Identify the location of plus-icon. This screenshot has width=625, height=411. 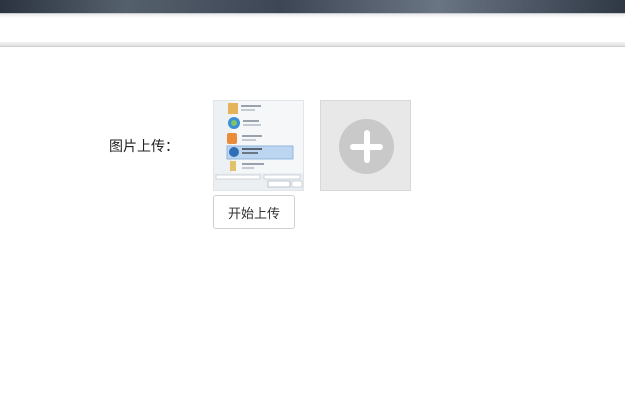
(366, 146).